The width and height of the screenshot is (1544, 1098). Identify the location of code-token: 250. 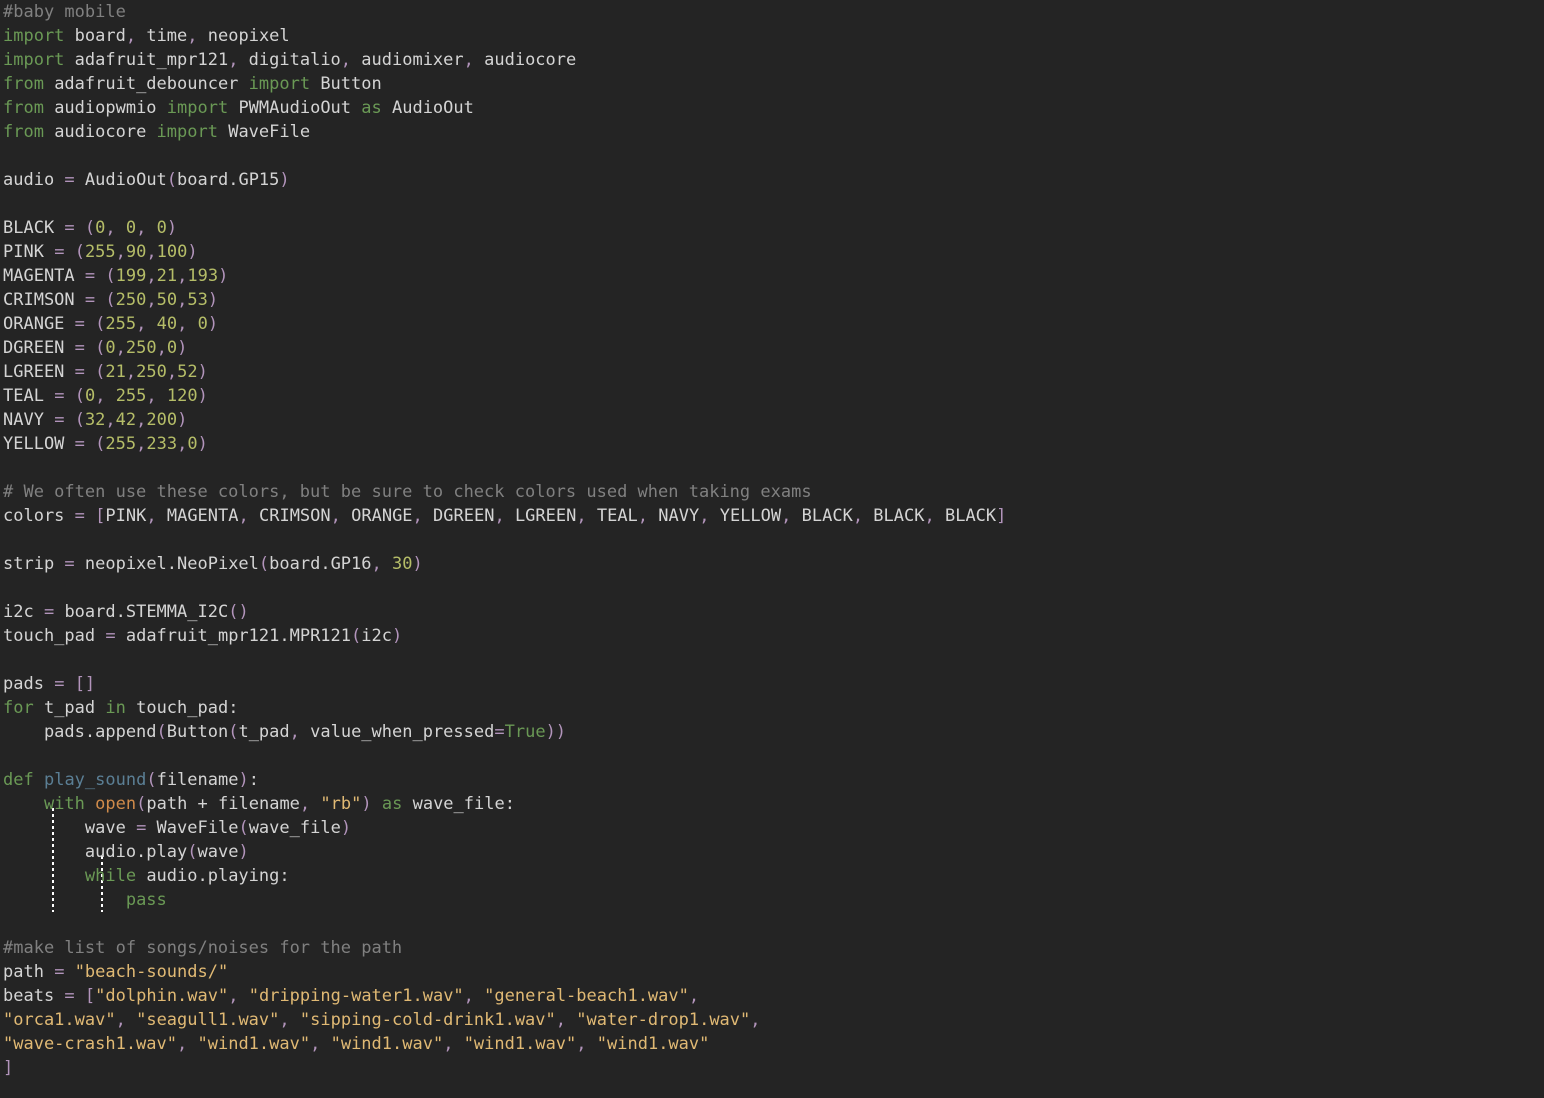
(151, 372).